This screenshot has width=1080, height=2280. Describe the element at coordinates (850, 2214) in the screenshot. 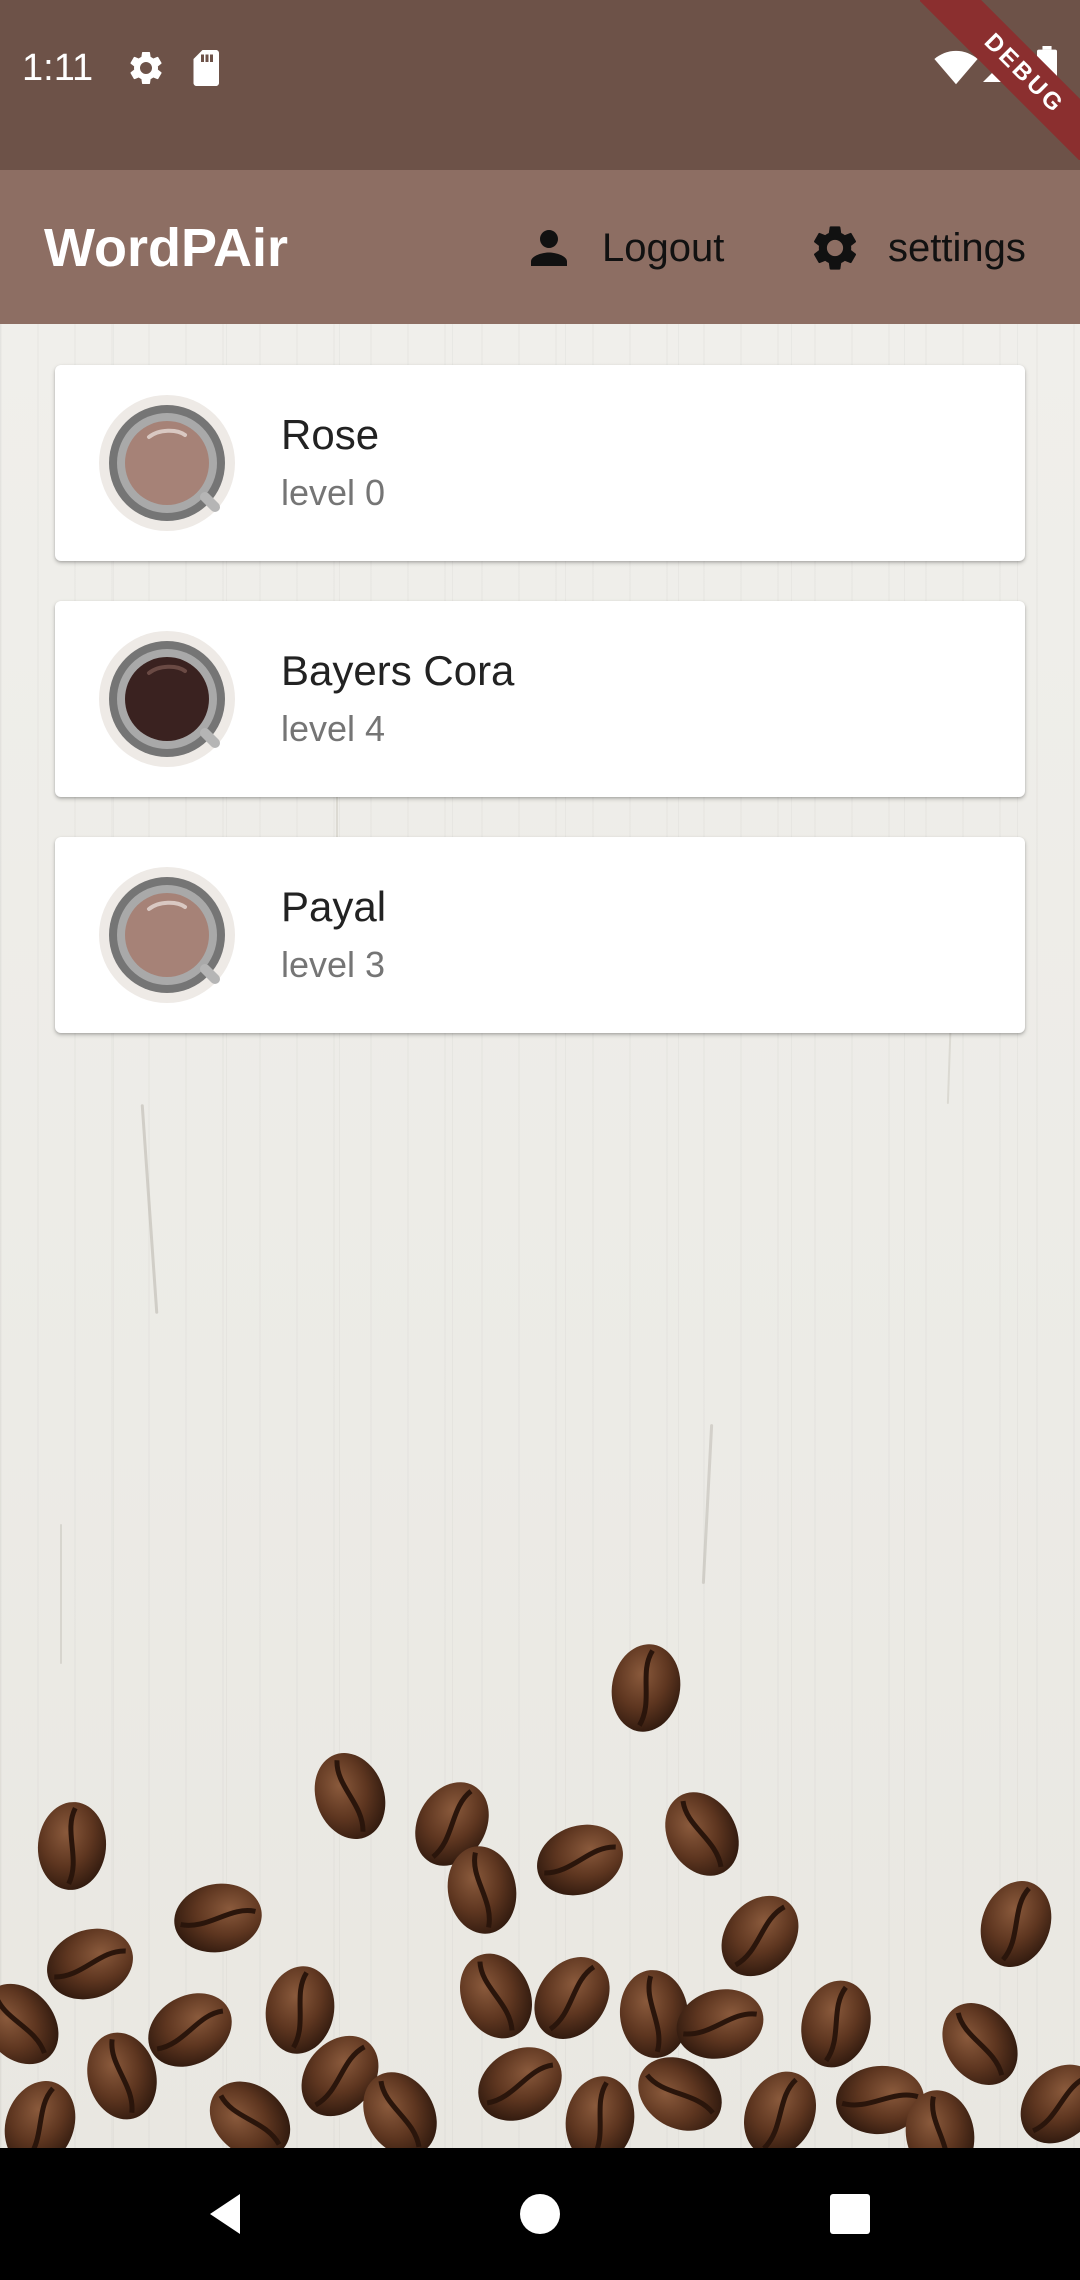

I see `recents-square-icon` at that location.